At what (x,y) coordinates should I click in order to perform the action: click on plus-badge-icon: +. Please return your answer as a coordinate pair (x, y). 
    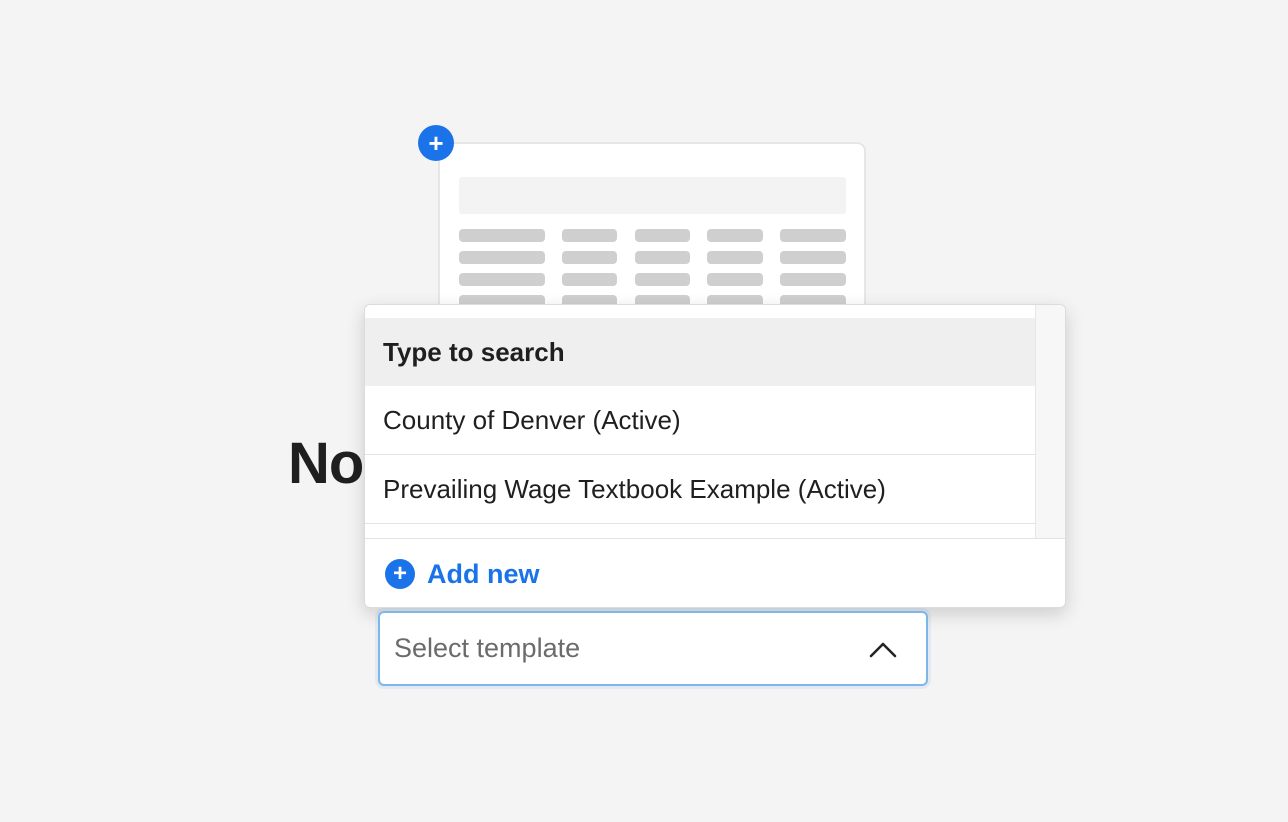
    Looking at the image, I should click on (436, 143).